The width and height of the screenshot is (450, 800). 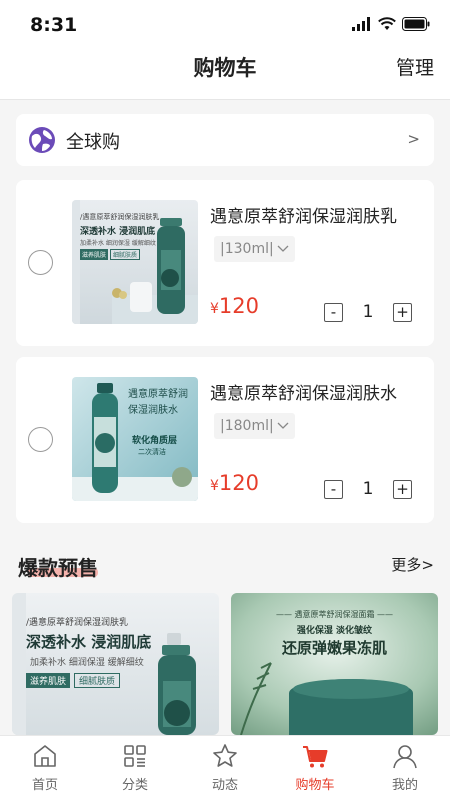 I want to click on globe-icon, so click(x=42, y=140).